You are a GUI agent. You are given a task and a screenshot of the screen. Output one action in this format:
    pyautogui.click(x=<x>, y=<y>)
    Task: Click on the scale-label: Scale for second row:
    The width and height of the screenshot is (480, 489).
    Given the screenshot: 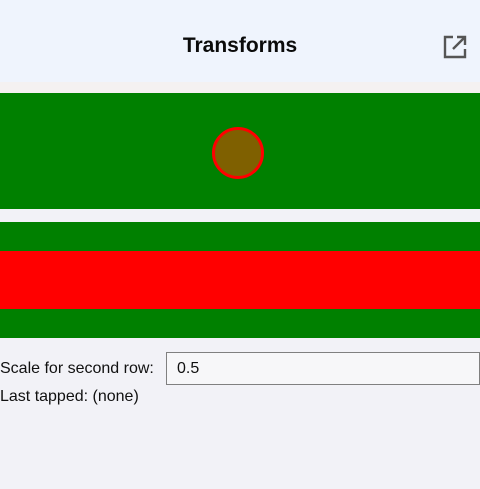 What is the action you would take?
    pyautogui.click(x=77, y=368)
    